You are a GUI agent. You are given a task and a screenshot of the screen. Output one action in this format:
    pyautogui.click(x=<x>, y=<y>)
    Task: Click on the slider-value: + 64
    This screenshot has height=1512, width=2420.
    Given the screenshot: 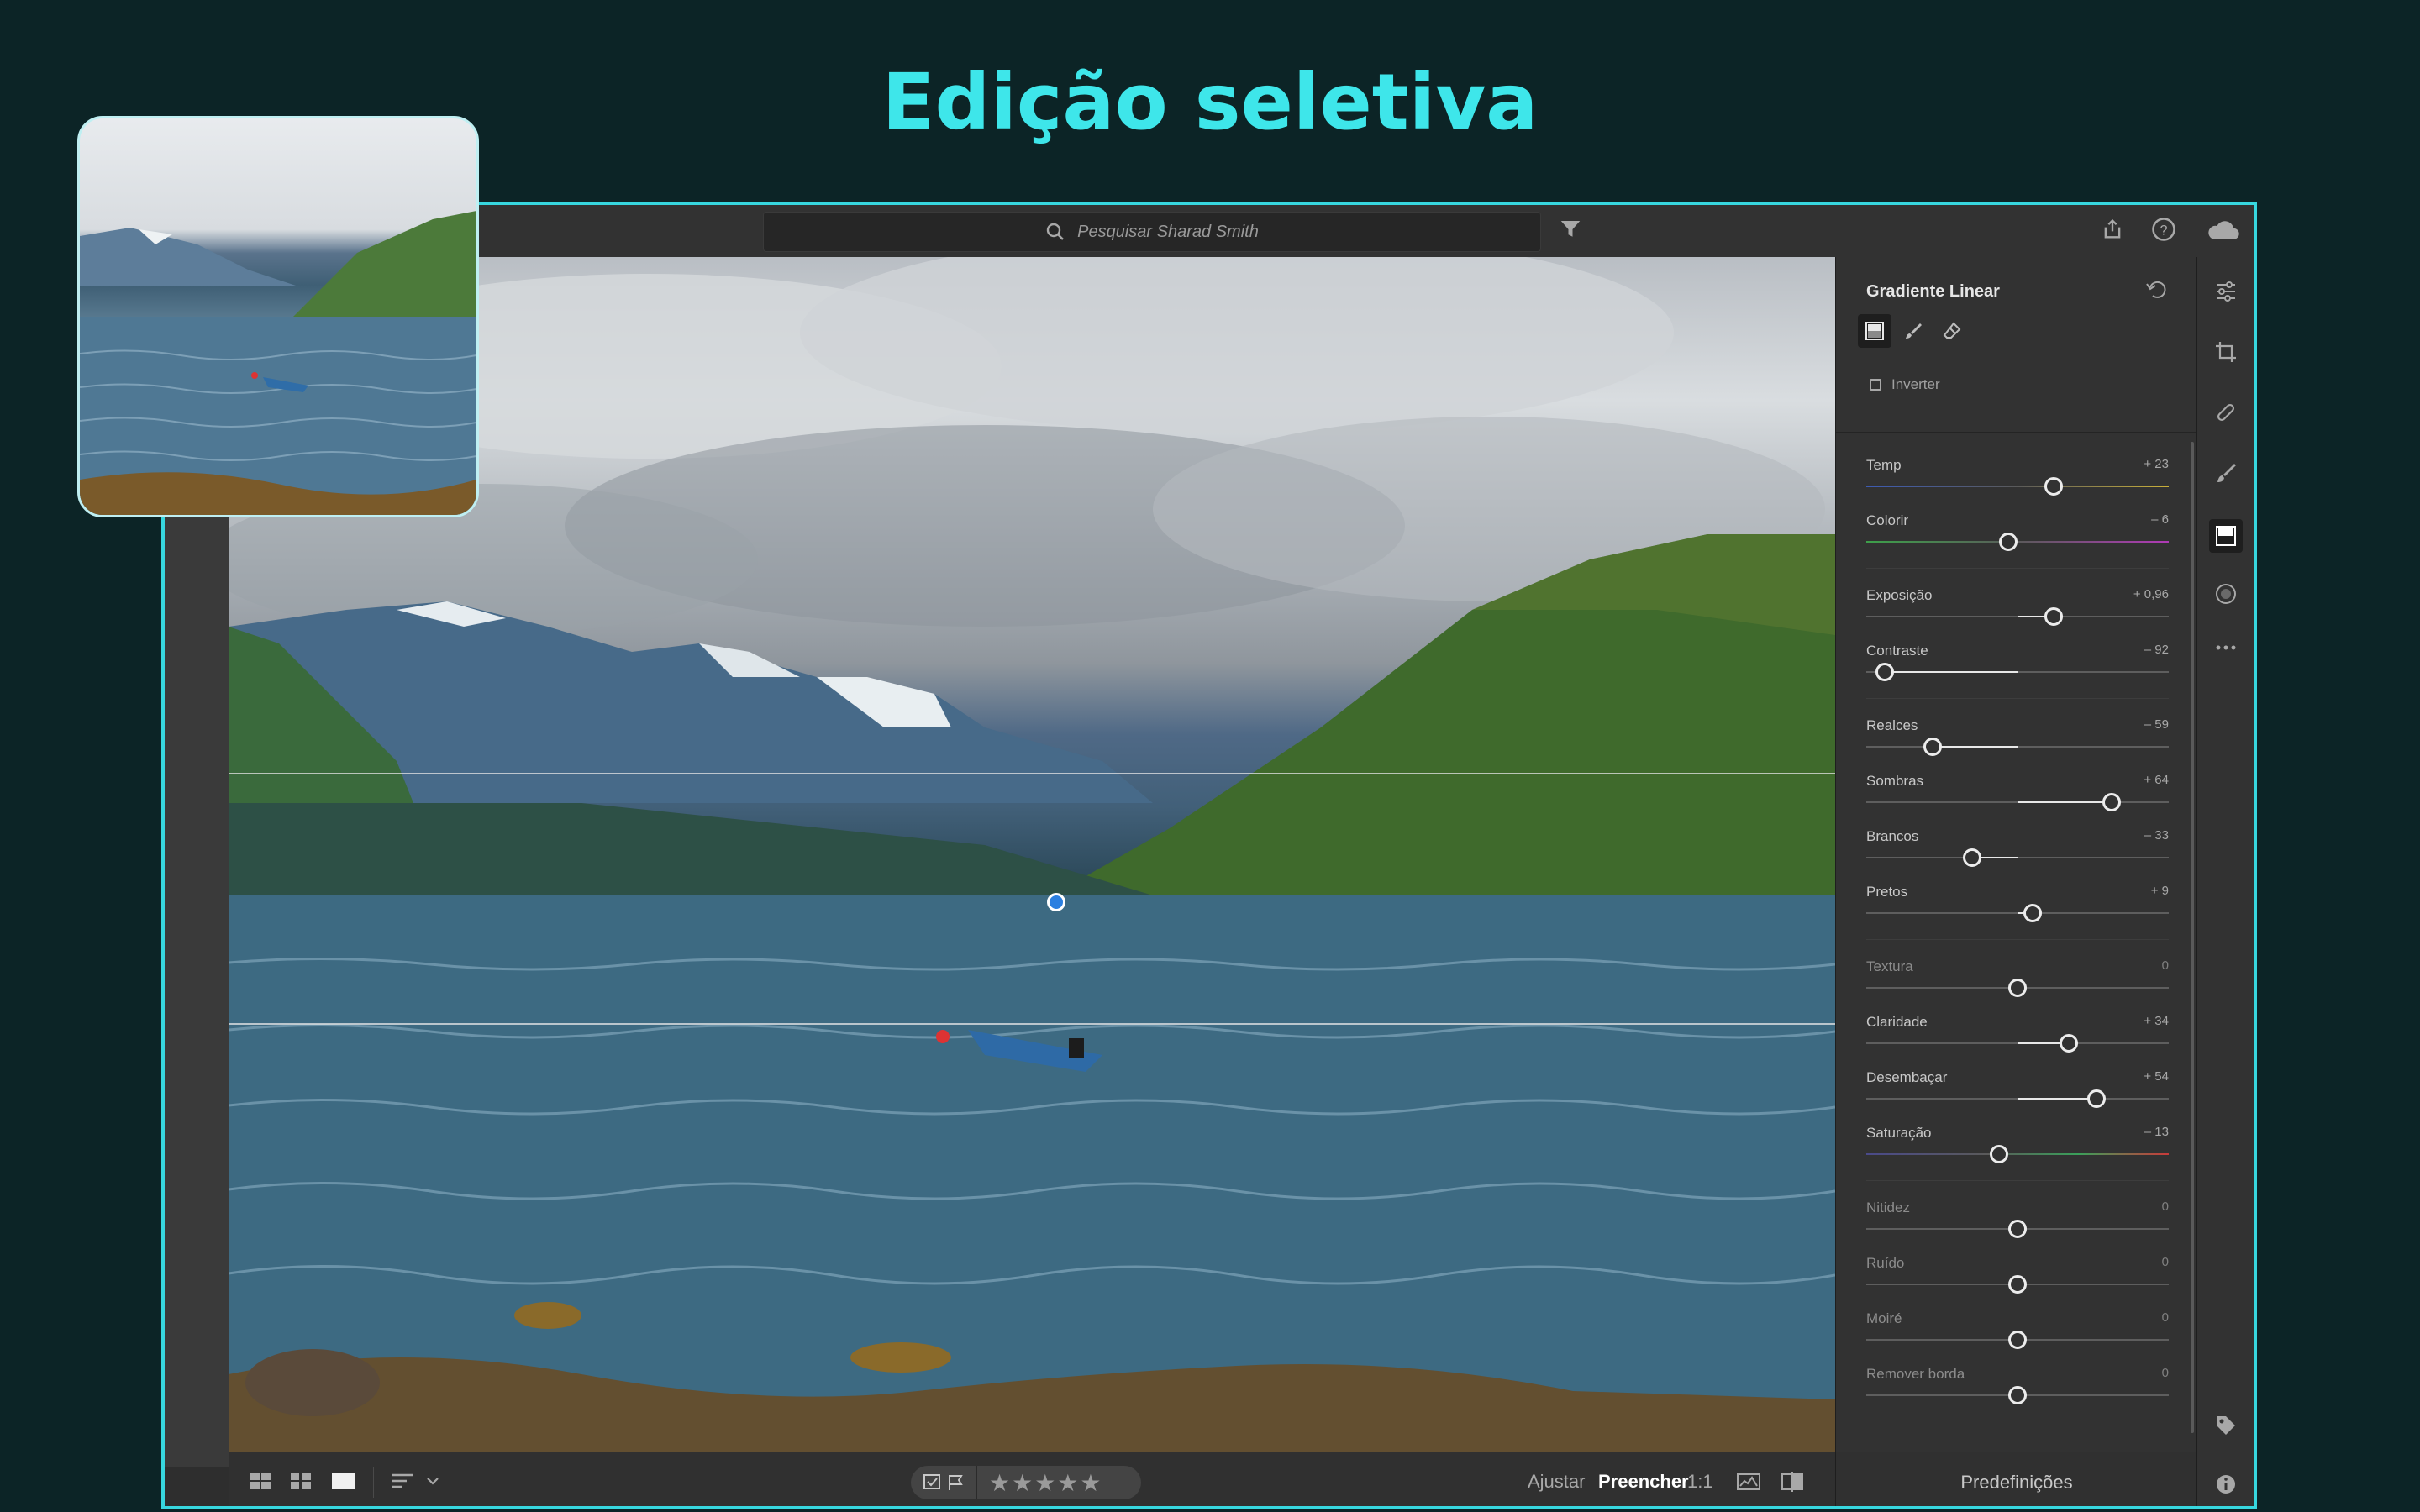 What is the action you would take?
    pyautogui.click(x=2156, y=780)
    